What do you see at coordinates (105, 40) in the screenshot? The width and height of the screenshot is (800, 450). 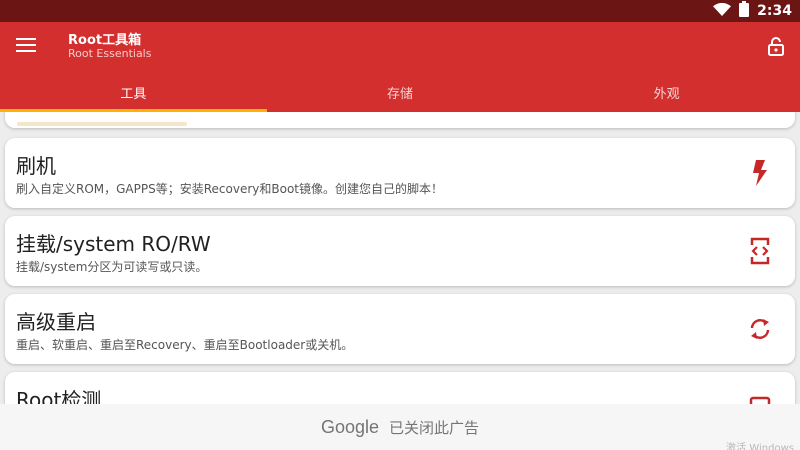 I see `app-title: Root工具箱` at bounding box center [105, 40].